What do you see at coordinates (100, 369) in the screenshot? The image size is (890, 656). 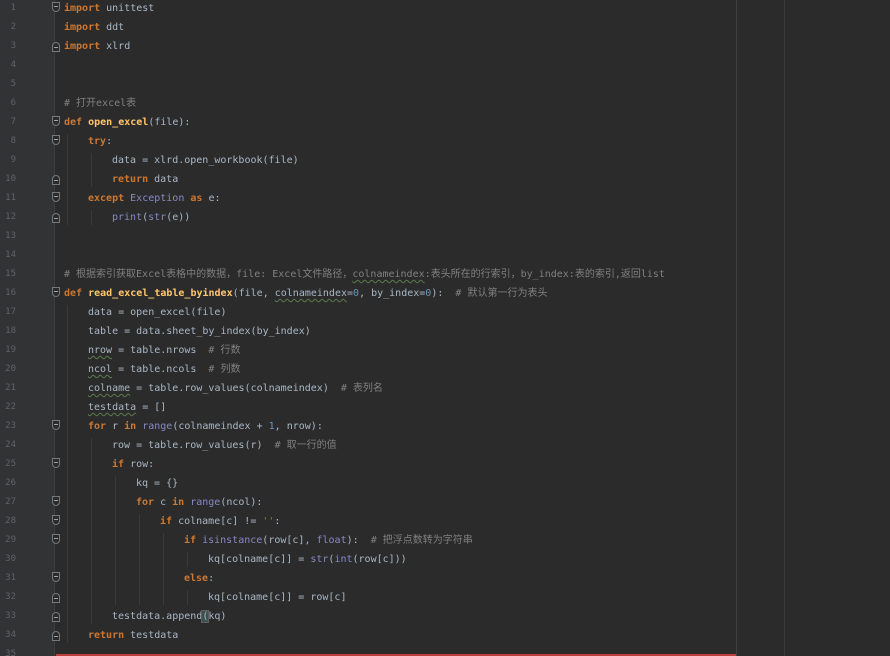 I see `code-token: ncol` at bounding box center [100, 369].